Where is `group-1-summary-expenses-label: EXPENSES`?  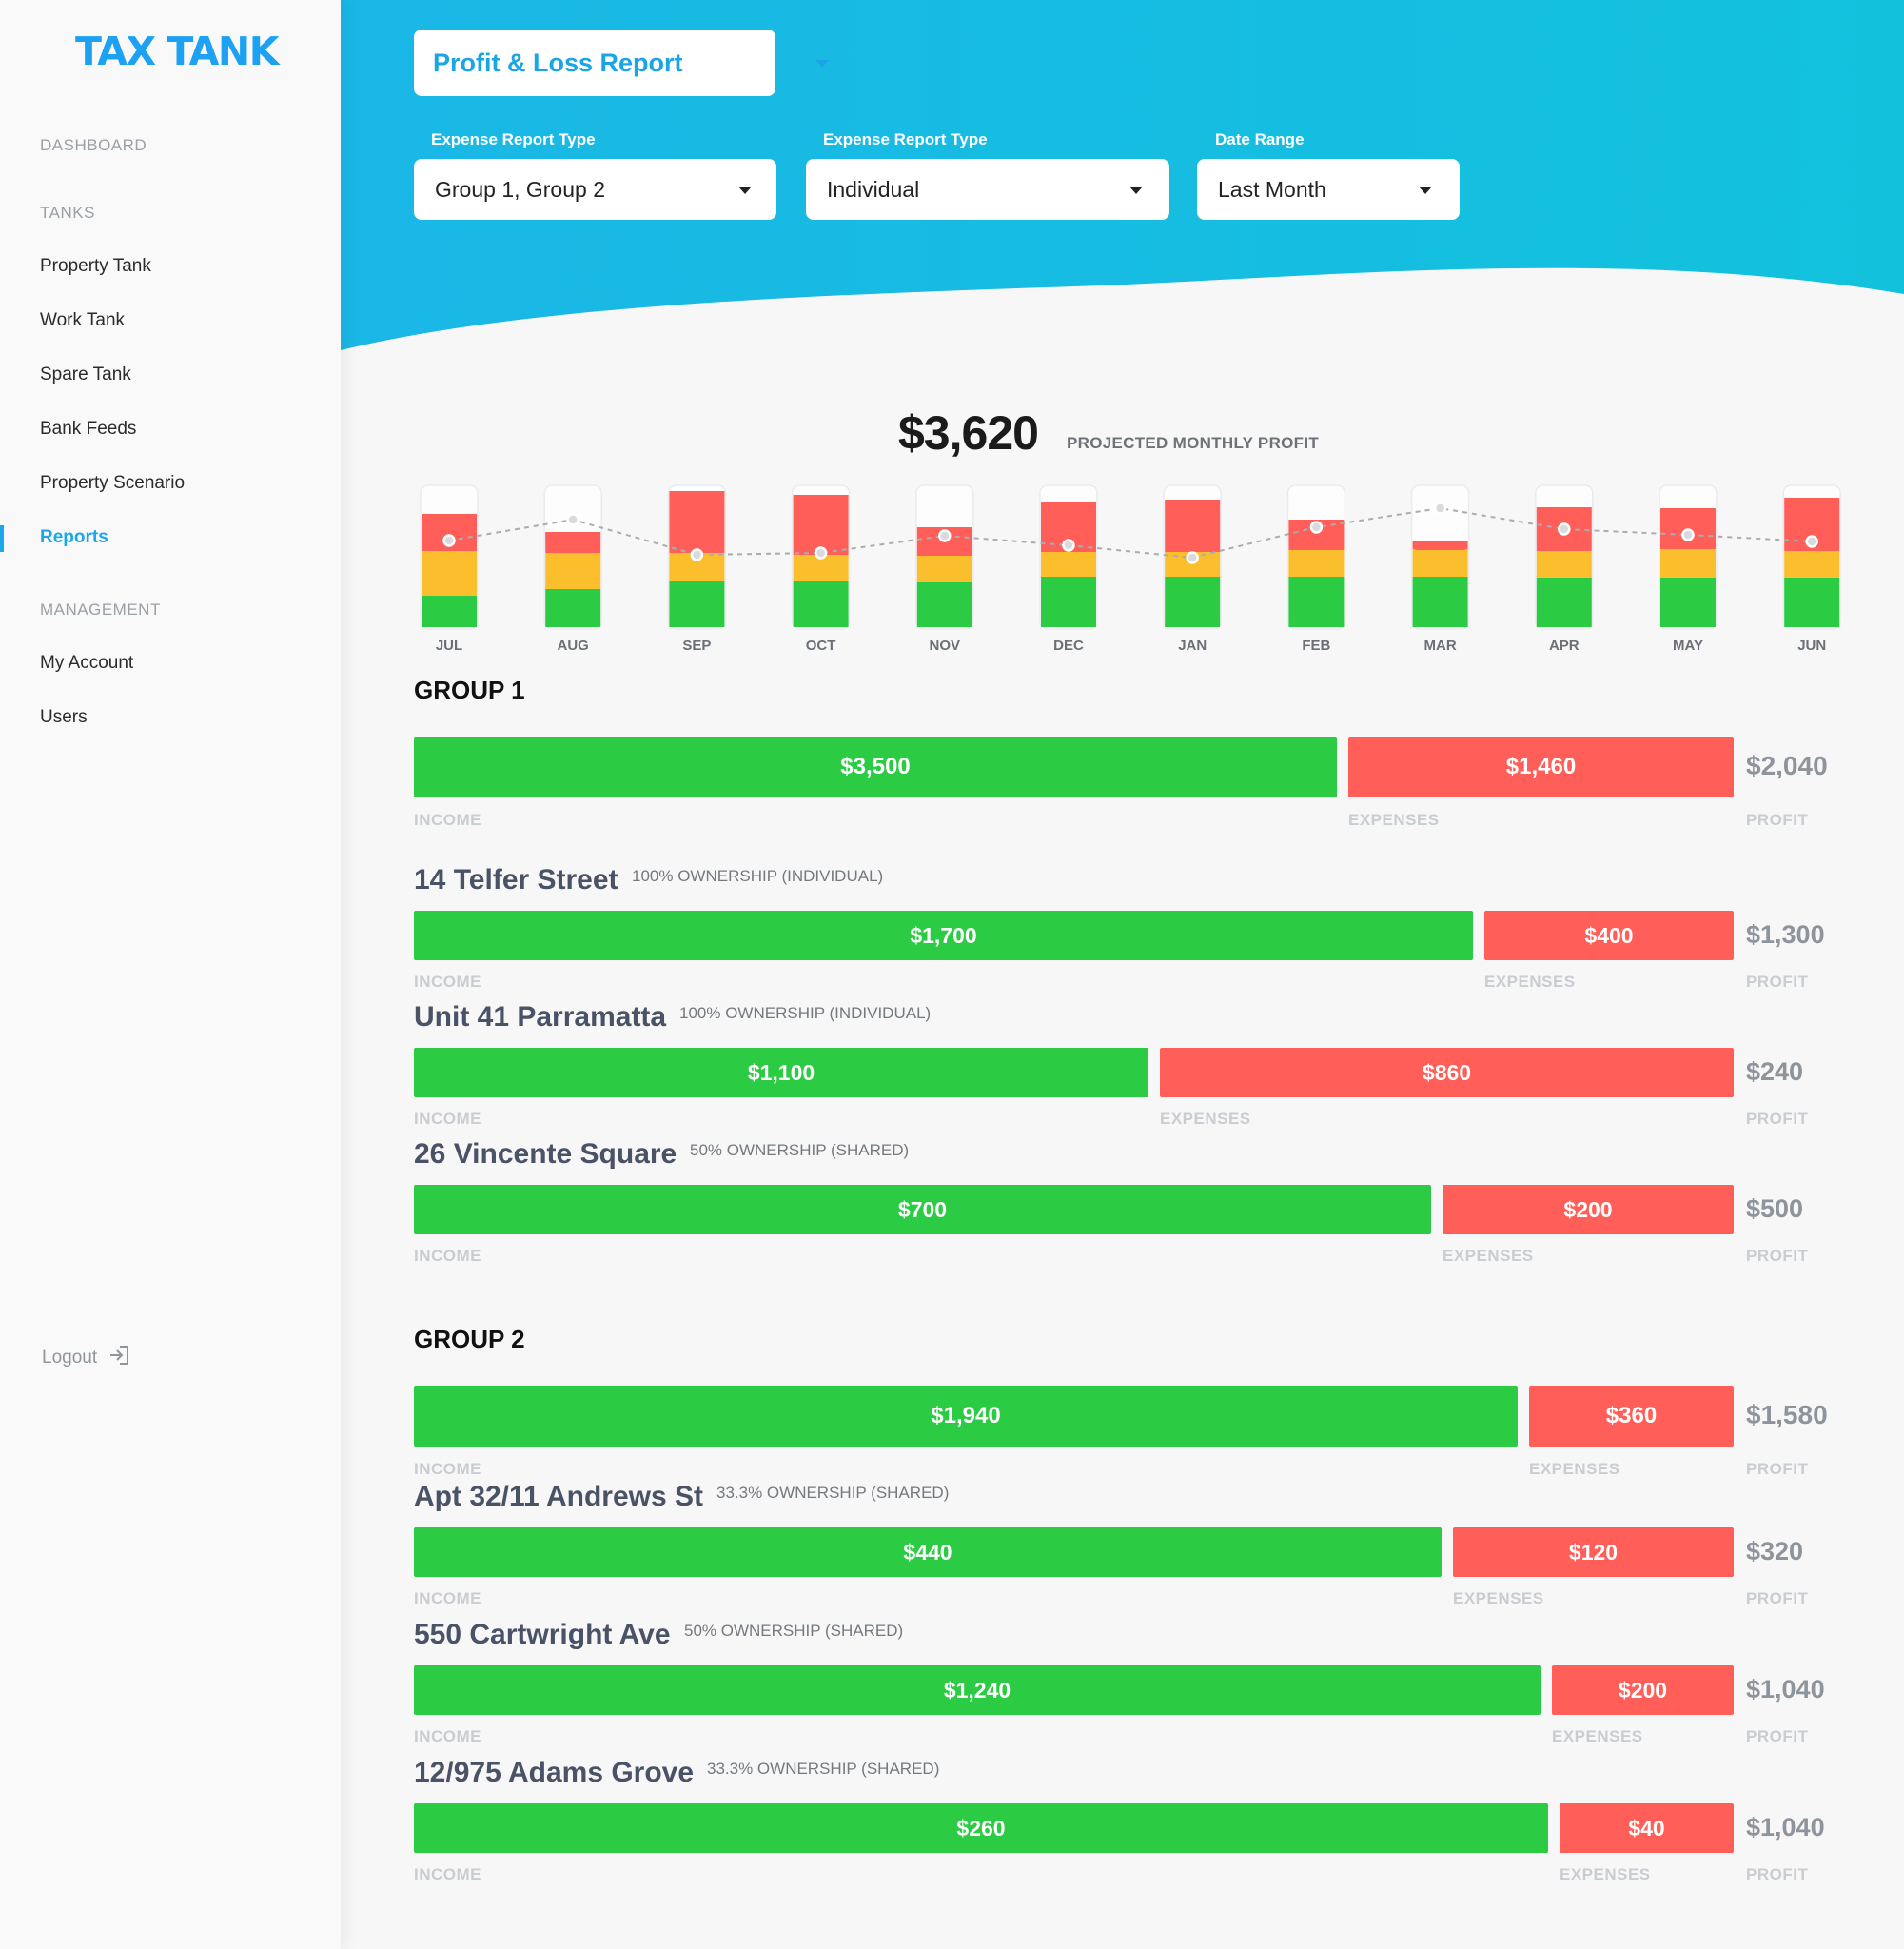 group-1-summary-expenses-label: EXPENSES is located at coordinates (1394, 820).